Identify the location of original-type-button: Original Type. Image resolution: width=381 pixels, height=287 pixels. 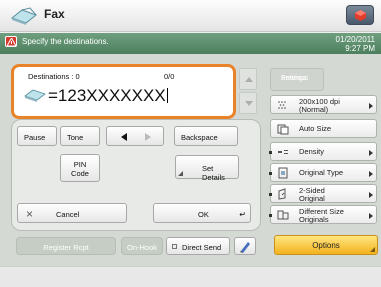
(323, 172).